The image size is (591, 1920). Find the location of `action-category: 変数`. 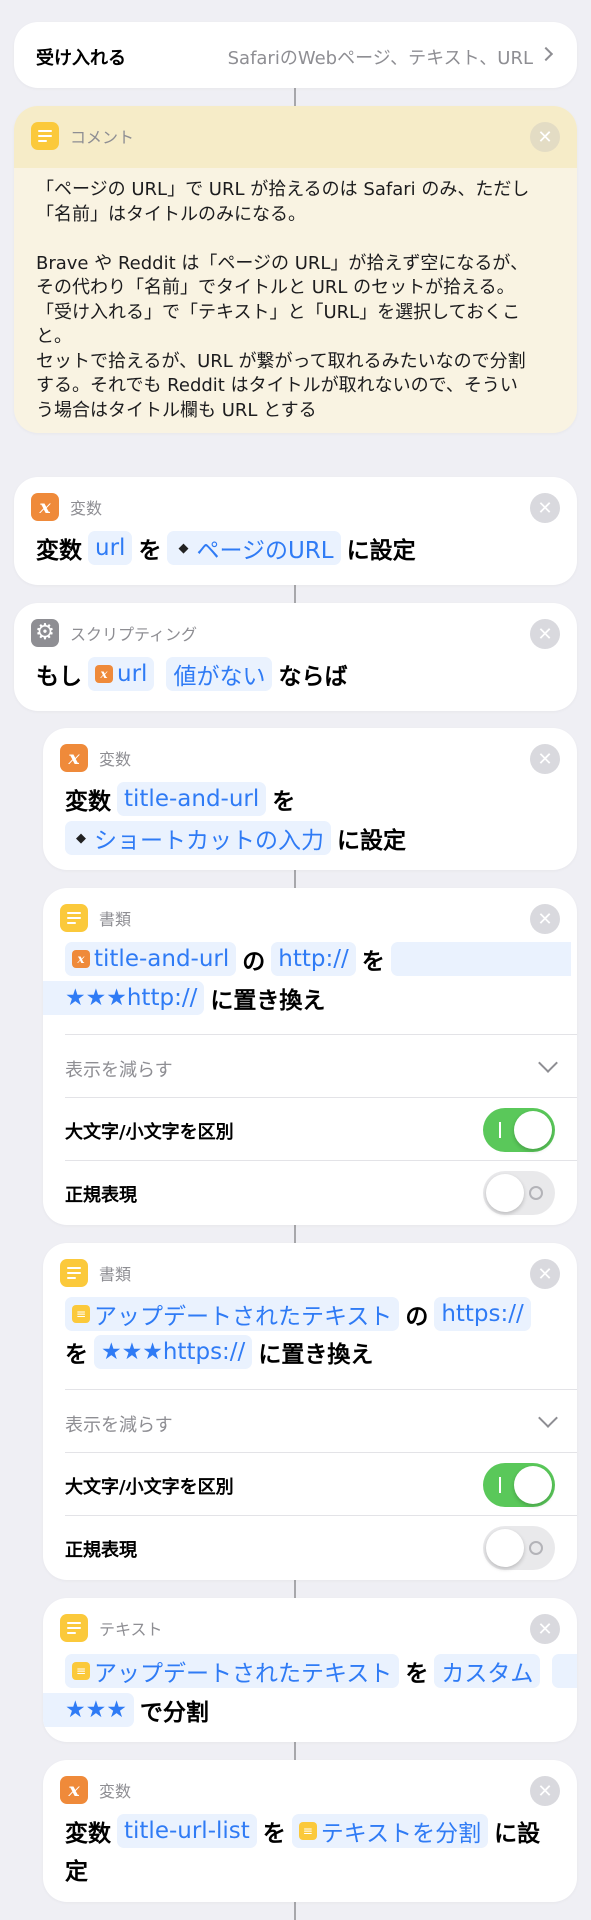

action-category: 変数 is located at coordinates (115, 759).